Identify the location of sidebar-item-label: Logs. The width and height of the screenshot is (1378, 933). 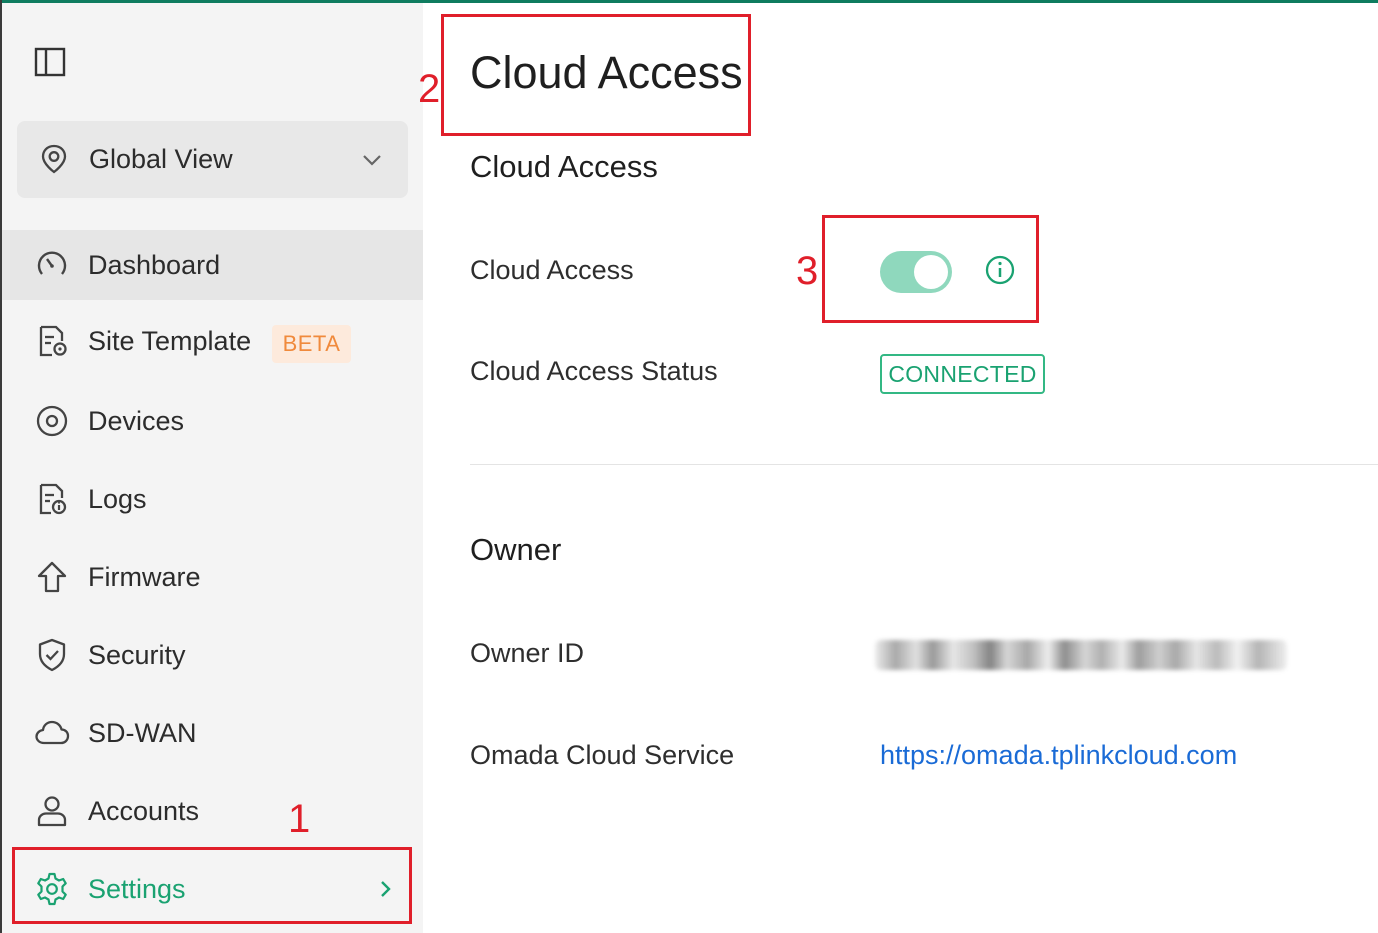
(117, 499).